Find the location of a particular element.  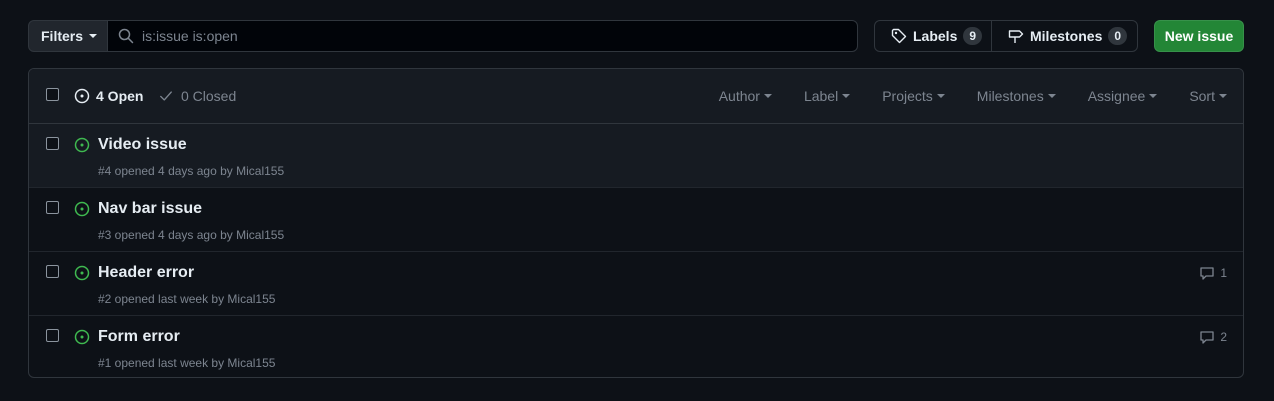

labels-label: Labels is located at coordinates (935, 36).